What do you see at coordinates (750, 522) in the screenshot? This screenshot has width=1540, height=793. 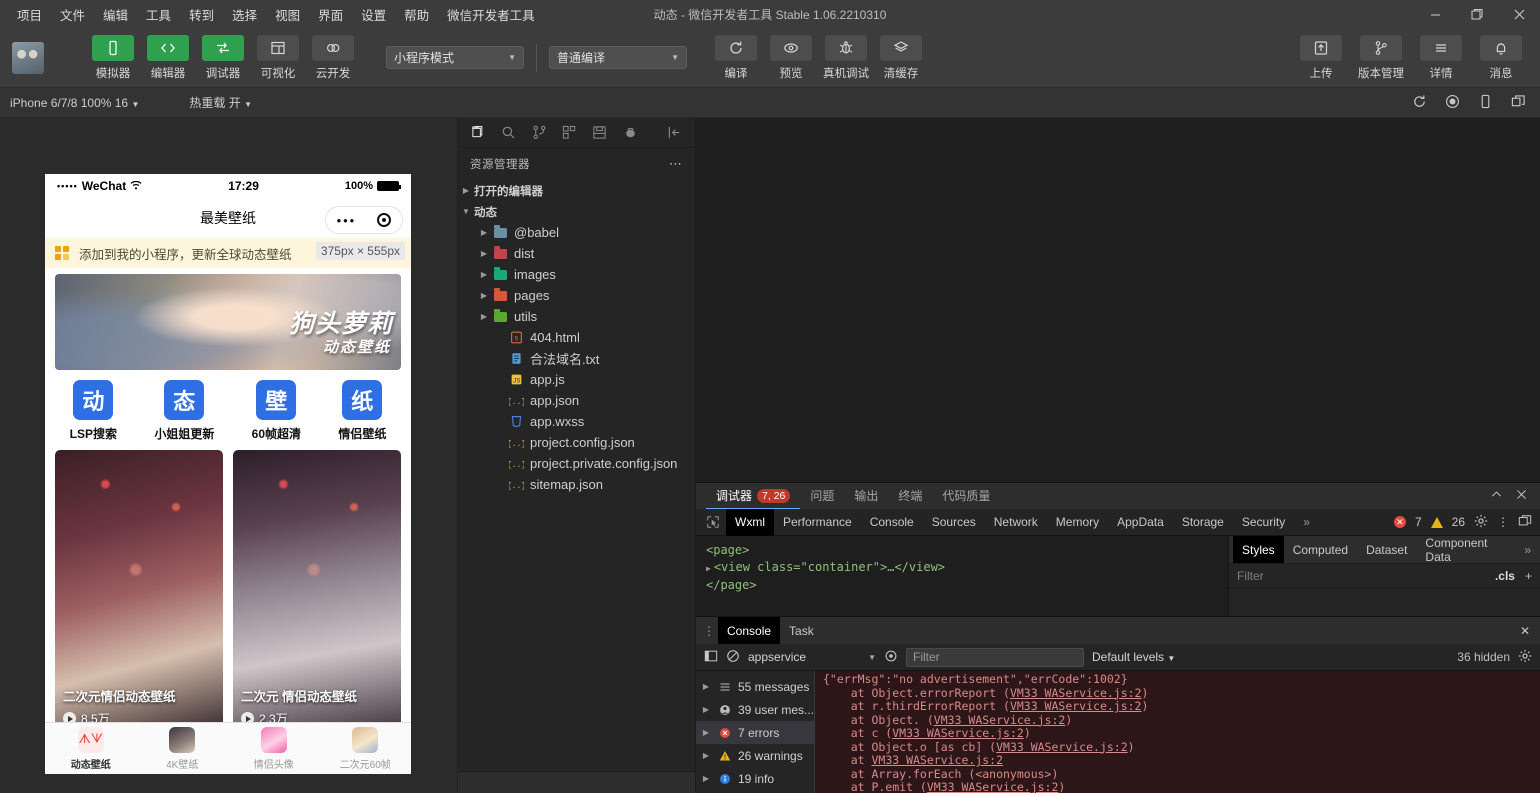 I see `chrome-tab-Wxml: Wxml` at bounding box center [750, 522].